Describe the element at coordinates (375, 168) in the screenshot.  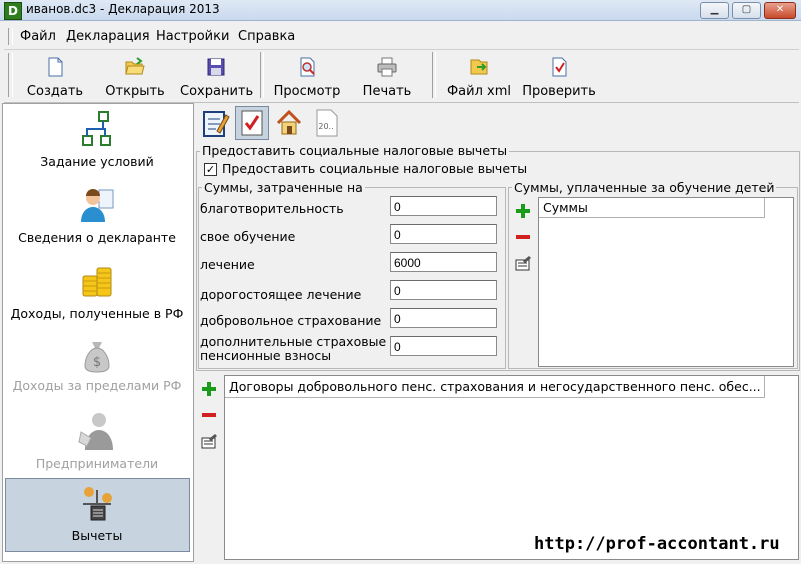
I see `social-checkbox-label: Предоставить социальные налоговые вычеты` at that location.